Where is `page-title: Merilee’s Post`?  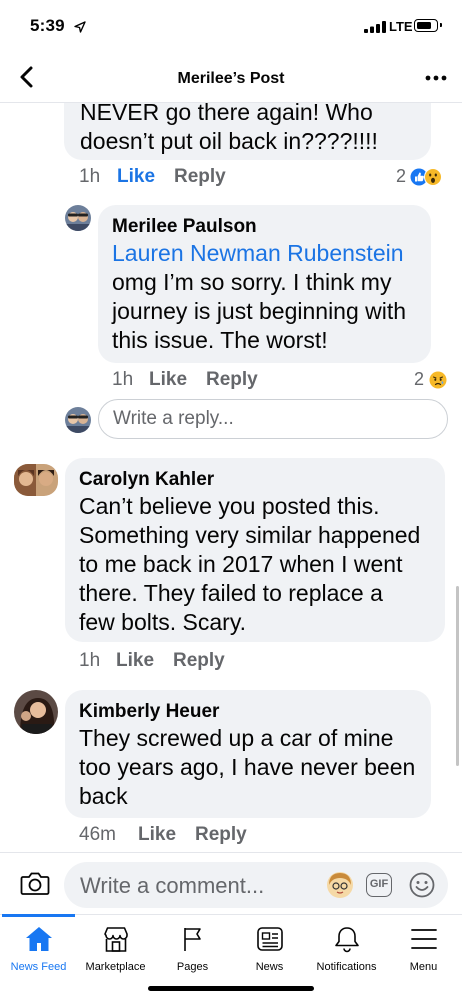
page-title: Merilee’s Post is located at coordinates (231, 78).